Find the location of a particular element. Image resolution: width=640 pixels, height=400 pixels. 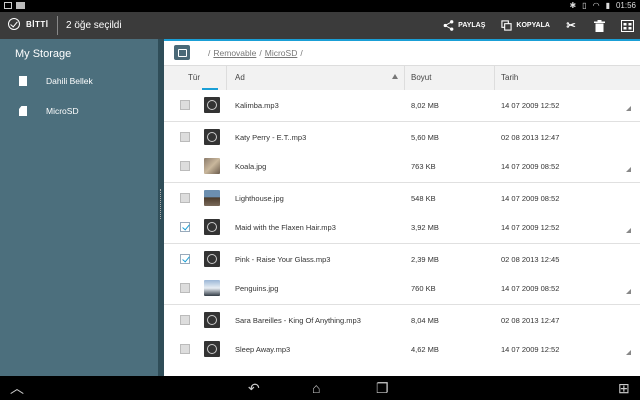

table-row: Koala.jpg 763 KB 14 07 2009 08:52 is located at coordinates (402, 166).